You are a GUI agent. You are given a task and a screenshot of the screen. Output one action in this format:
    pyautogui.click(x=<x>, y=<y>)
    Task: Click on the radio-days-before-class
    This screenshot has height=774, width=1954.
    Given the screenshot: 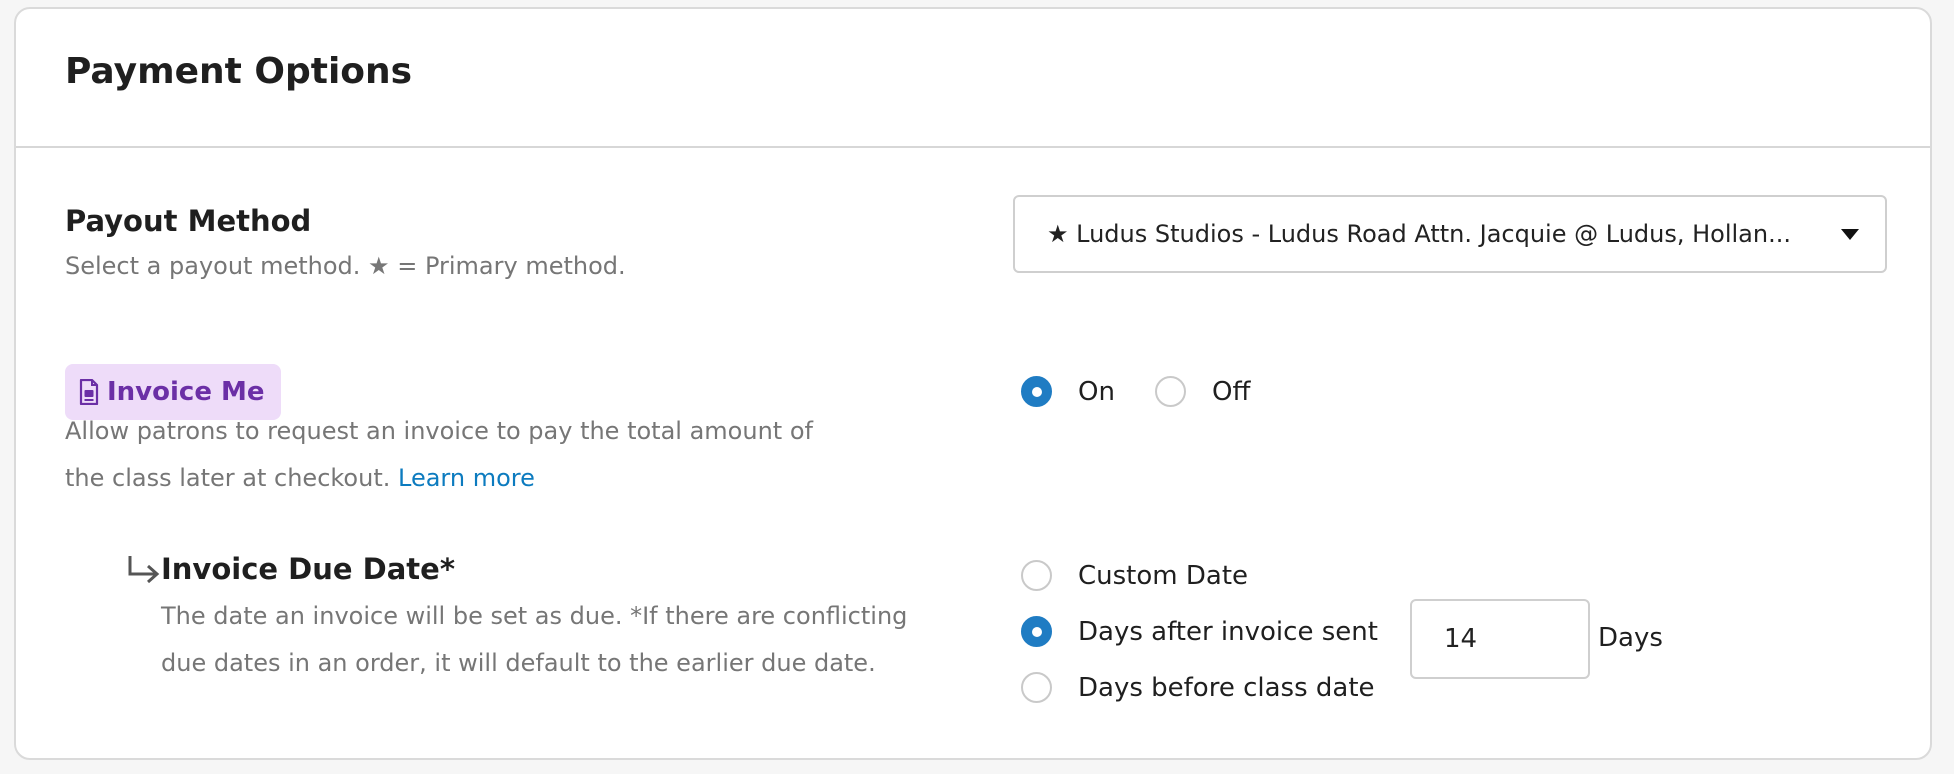 What is the action you would take?
    pyautogui.click(x=1036, y=687)
    